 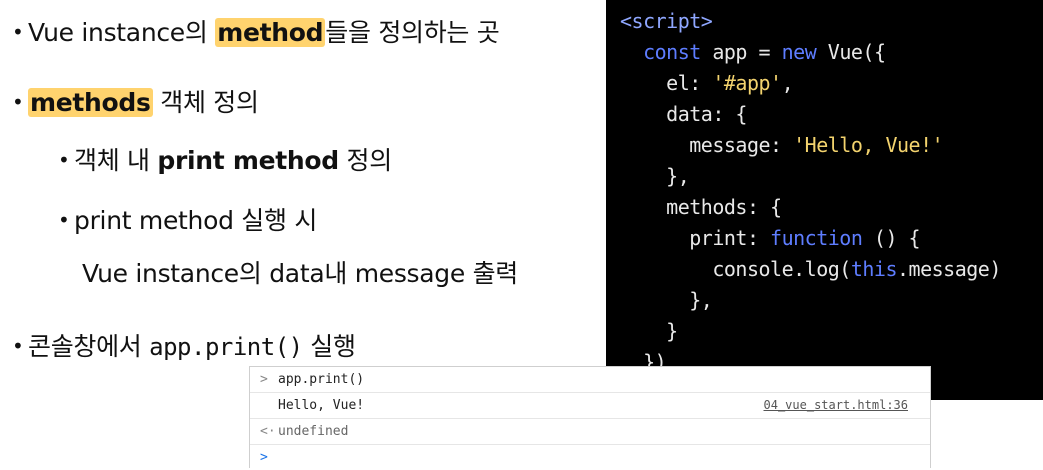 What do you see at coordinates (741, 145) in the screenshot?
I see `code-text: message:` at bounding box center [741, 145].